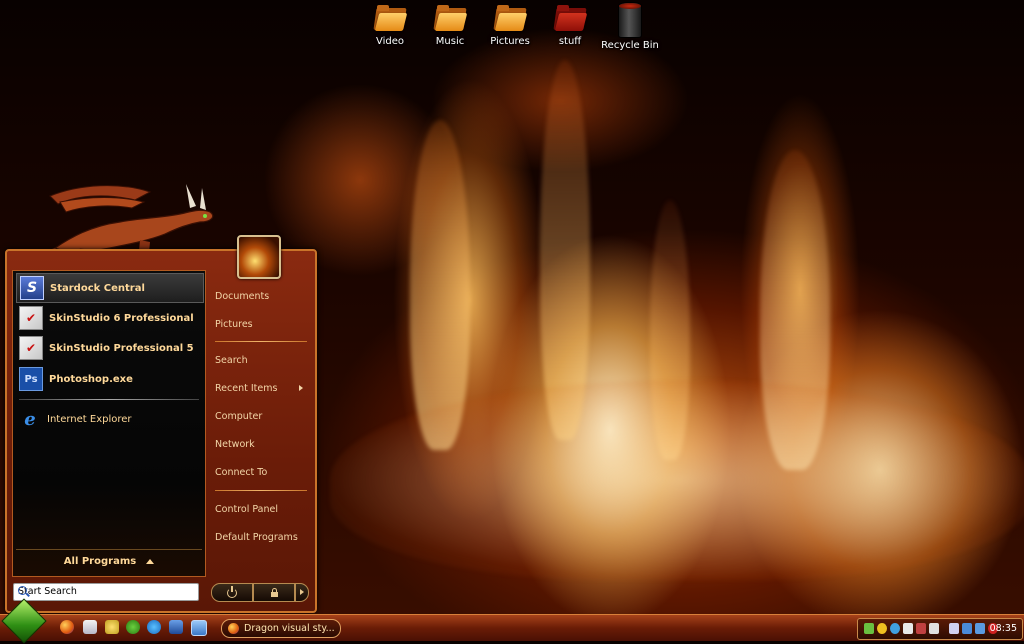 The height and width of the screenshot is (644, 1024). What do you see at coordinates (91, 379) in the screenshot?
I see `program-label: Photoshop.exe` at bounding box center [91, 379].